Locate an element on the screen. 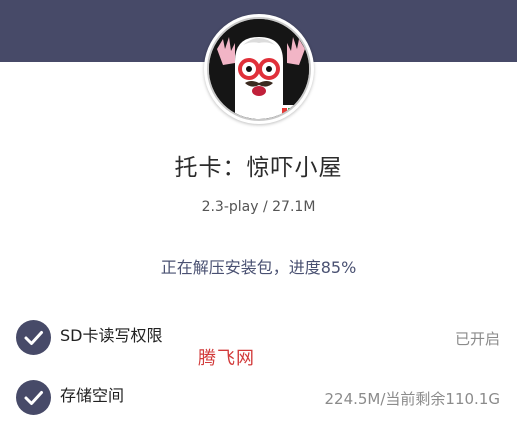  permission-row-sd-card: SD卡读写权限 已开启 is located at coordinates (258, 338).